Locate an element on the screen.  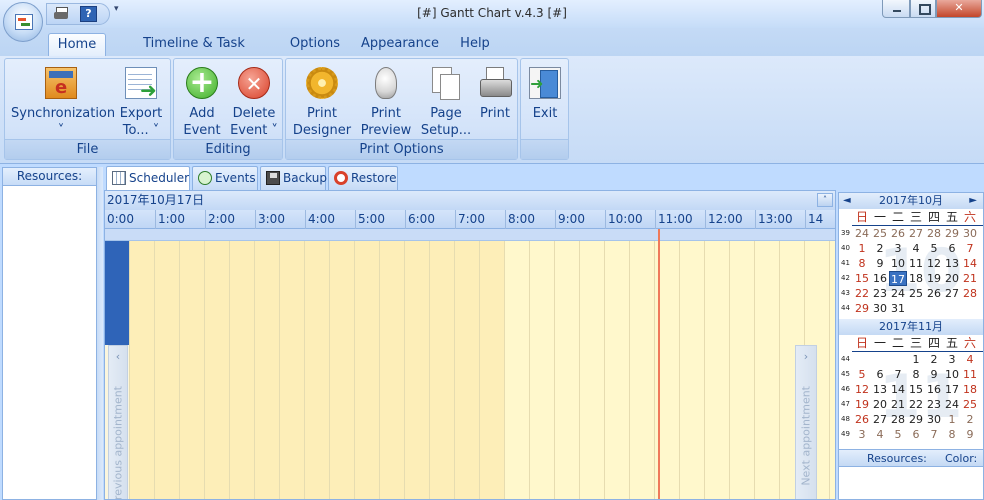
prev-month-arrow: ◄ is located at coordinates (847, 201).